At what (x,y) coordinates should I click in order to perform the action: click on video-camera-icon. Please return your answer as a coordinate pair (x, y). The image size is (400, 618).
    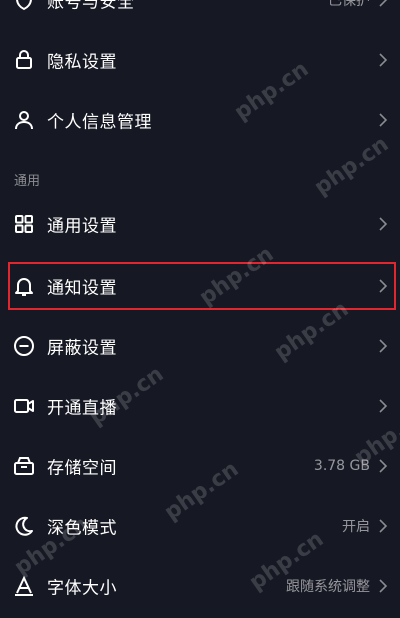
    Looking at the image, I should click on (24, 406).